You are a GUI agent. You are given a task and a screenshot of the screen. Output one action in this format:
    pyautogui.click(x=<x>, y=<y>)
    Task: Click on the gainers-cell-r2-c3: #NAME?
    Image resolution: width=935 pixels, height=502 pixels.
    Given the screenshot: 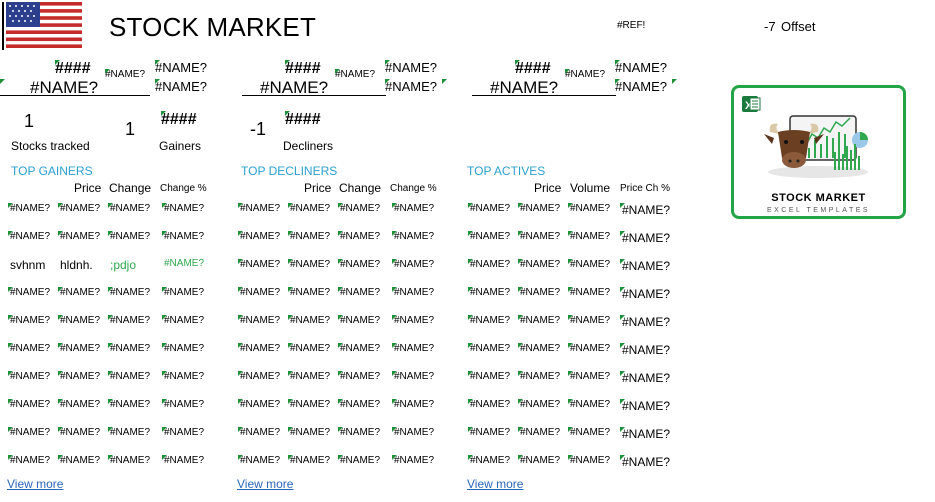 What is the action you would take?
    pyautogui.click(x=129, y=236)
    